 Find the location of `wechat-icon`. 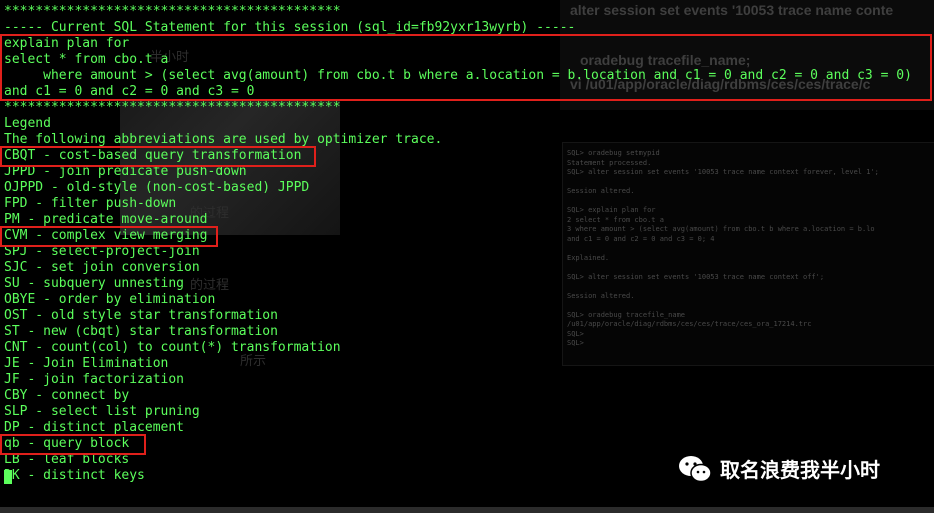

wechat-icon is located at coordinates (695, 468).